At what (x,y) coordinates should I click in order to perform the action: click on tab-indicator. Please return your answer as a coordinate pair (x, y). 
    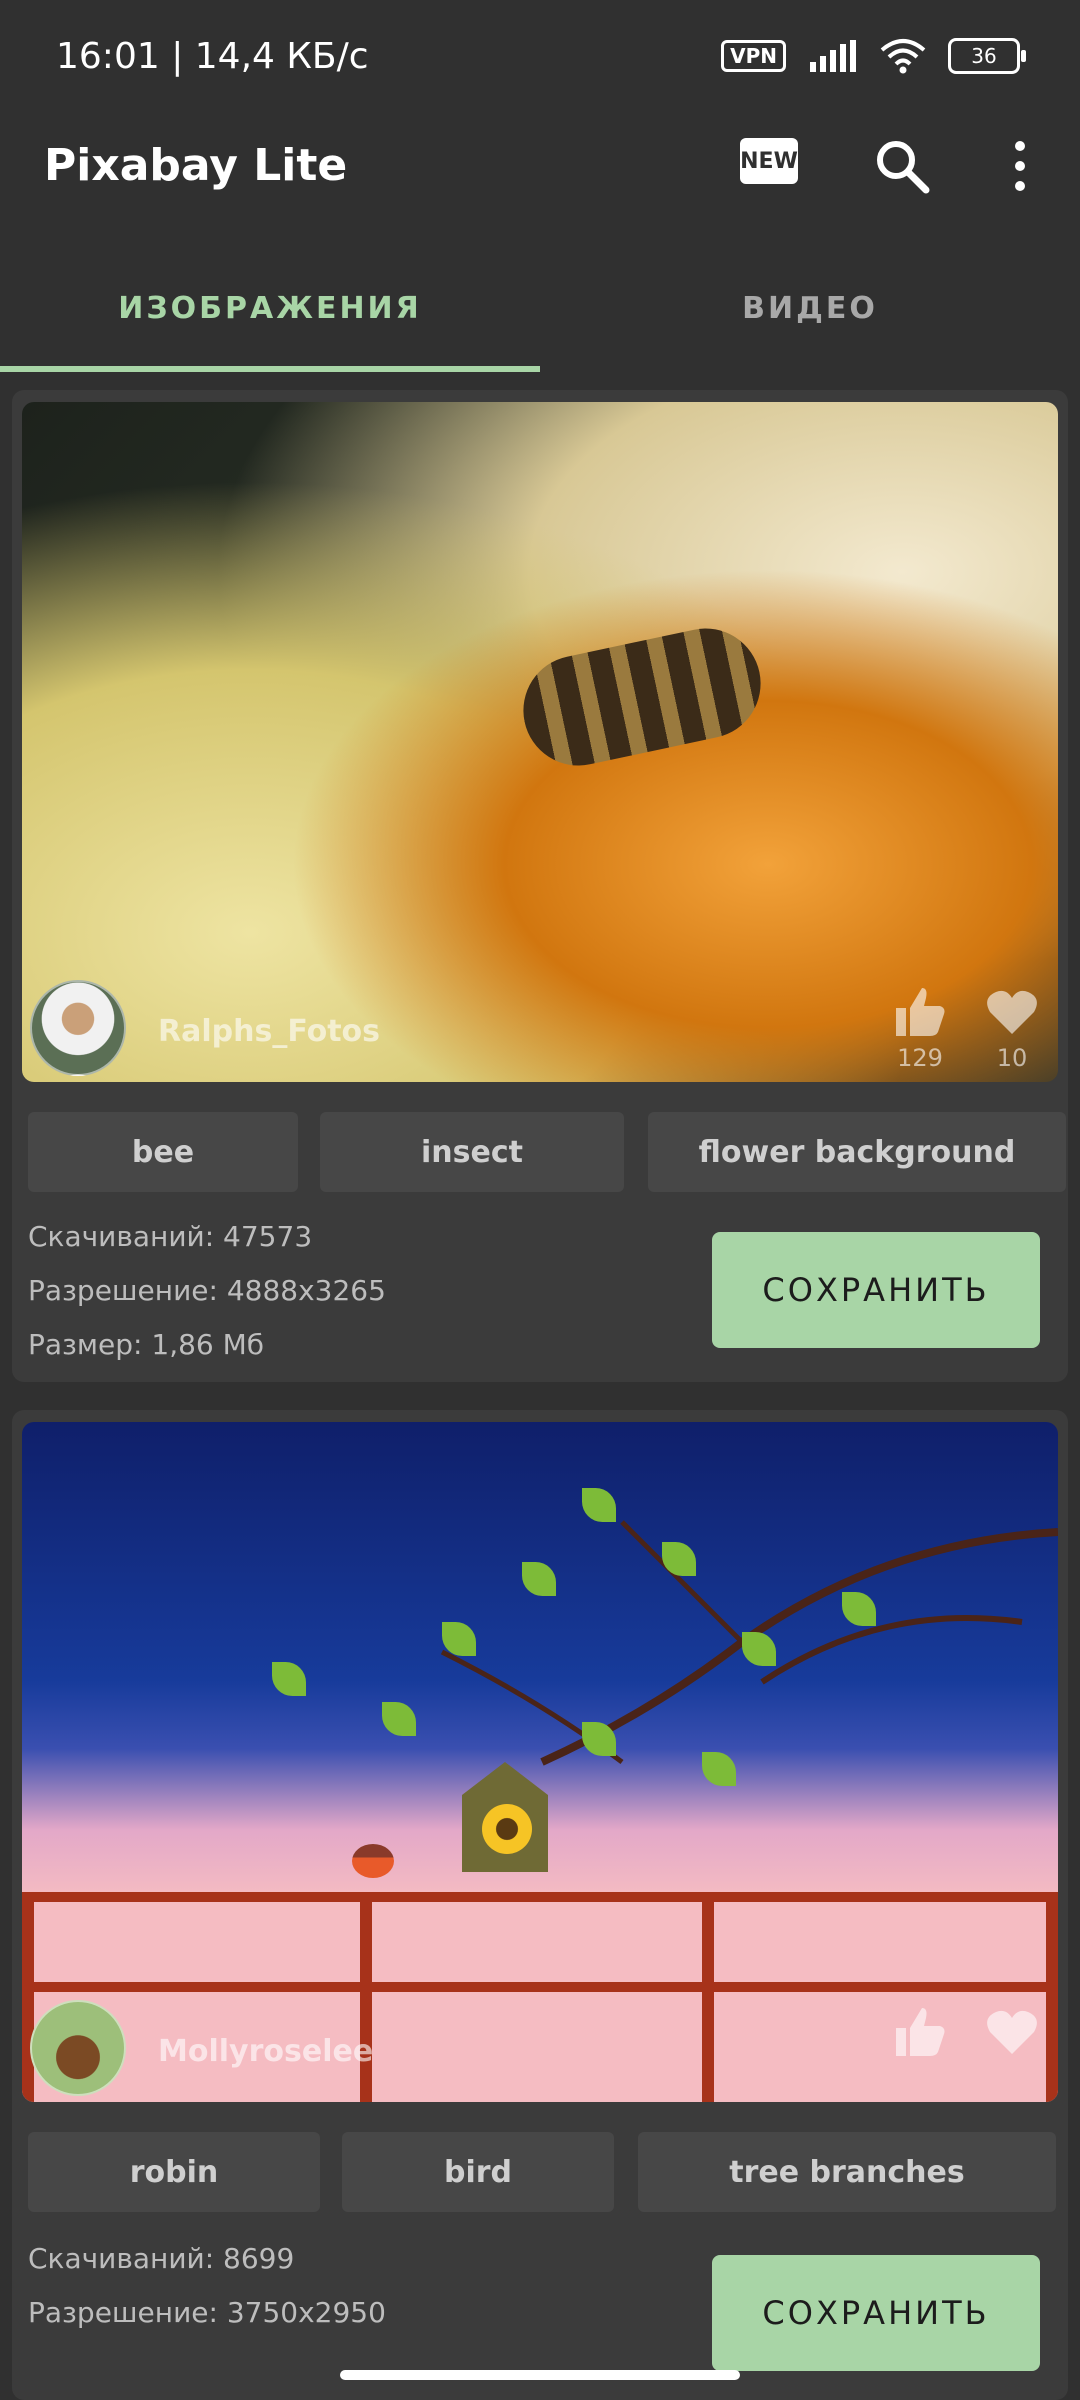
    Looking at the image, I should click on (270, 369).